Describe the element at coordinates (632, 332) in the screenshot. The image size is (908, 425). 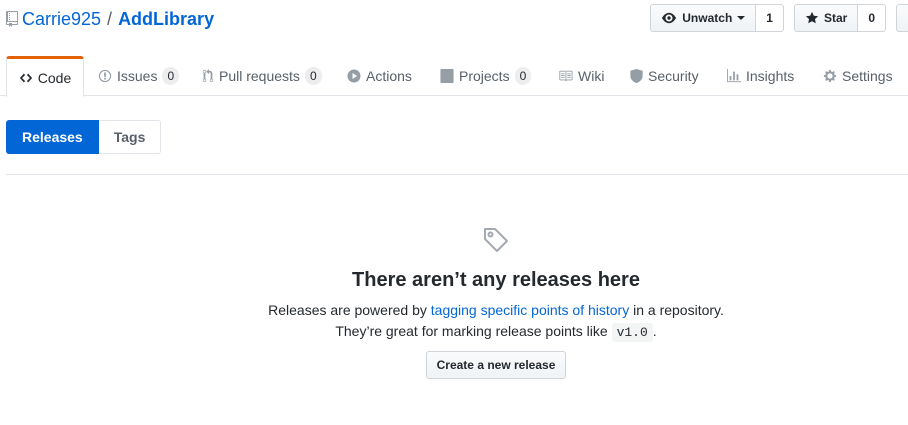
I see `version-code: v1.0` at that location.